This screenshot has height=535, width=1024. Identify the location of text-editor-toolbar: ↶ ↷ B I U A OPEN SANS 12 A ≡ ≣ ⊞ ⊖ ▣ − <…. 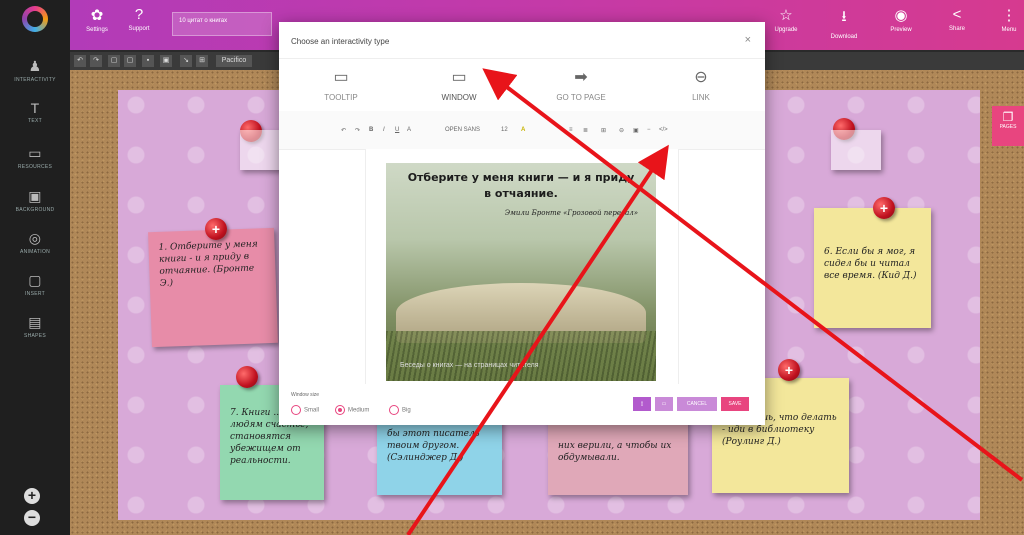
(522, 130).